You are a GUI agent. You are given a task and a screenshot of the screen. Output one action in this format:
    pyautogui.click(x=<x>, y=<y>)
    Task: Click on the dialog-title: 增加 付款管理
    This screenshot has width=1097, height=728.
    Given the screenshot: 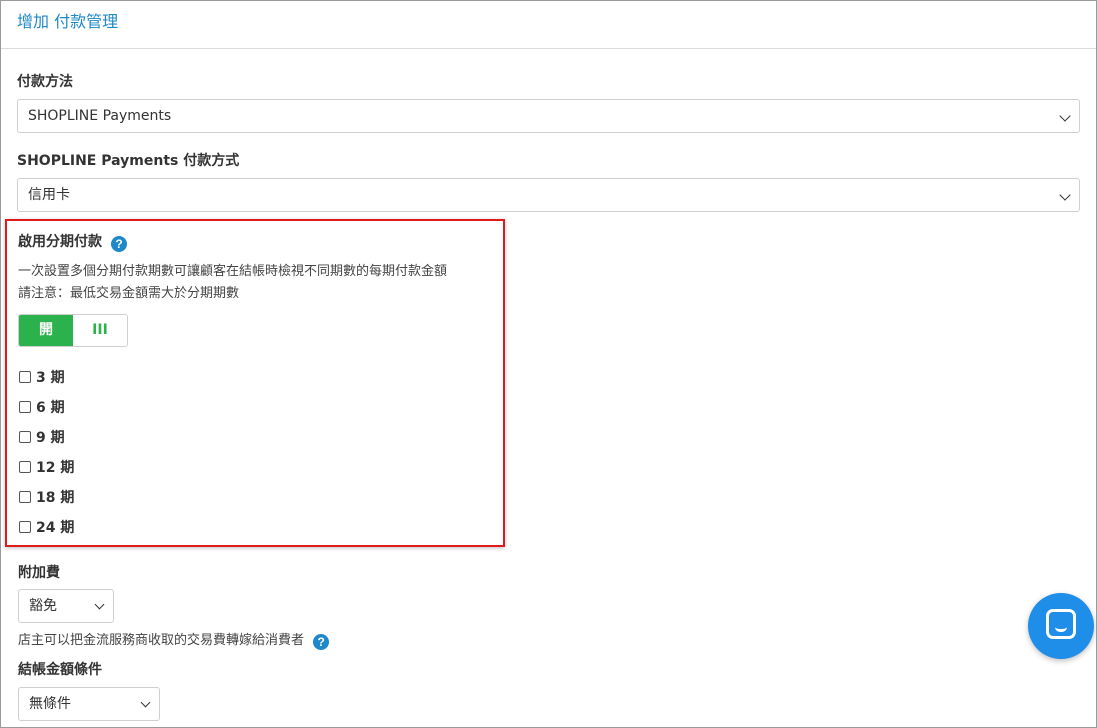 What is the action you would take?
    pyautogui.click(x=68, y=21)
    